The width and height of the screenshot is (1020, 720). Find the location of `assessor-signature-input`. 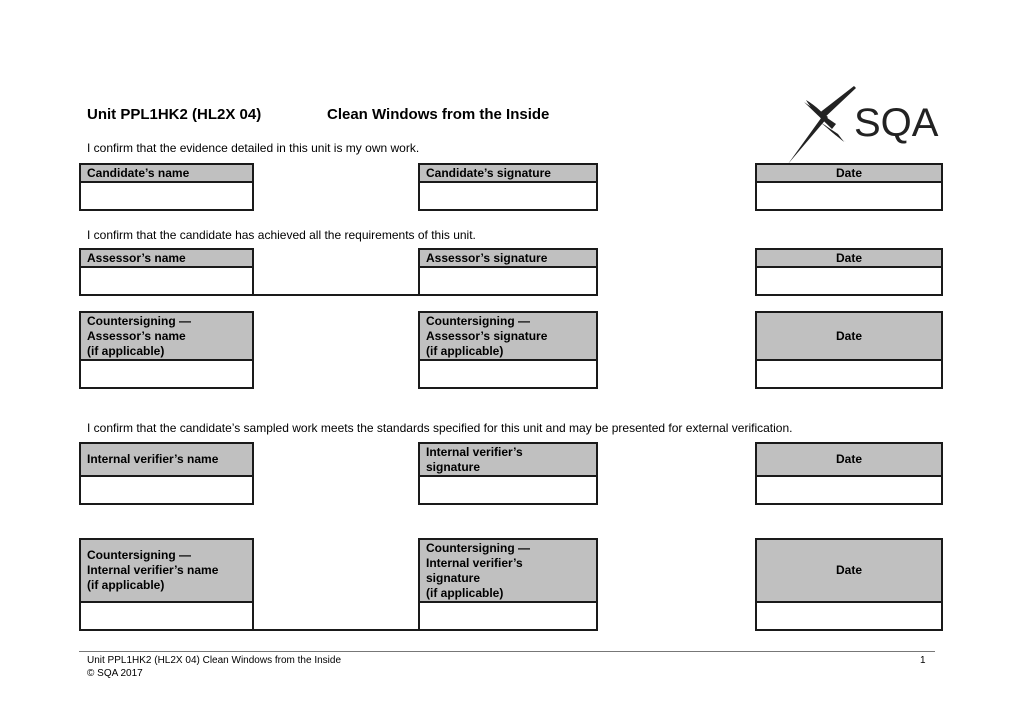

assessor-signature-input is located at coordinates (508, 280).